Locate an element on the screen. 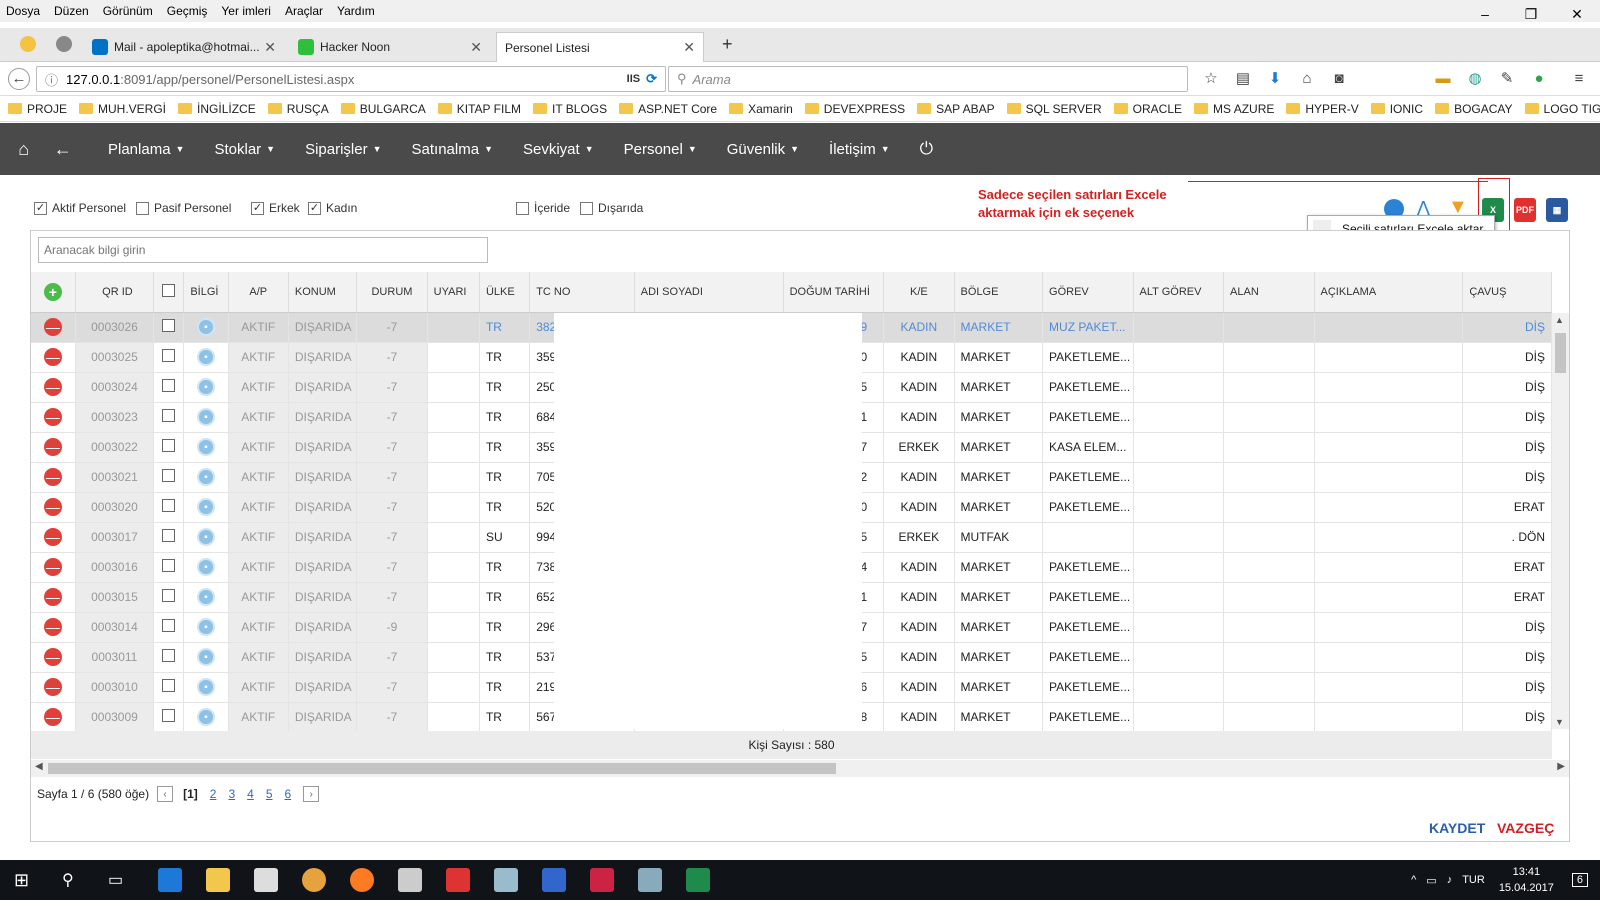 Image resolution: width=1600 pixels, height=900 pixels. nav-menu-6: Güvenlik ▼ is located at coordinates (763, 149).